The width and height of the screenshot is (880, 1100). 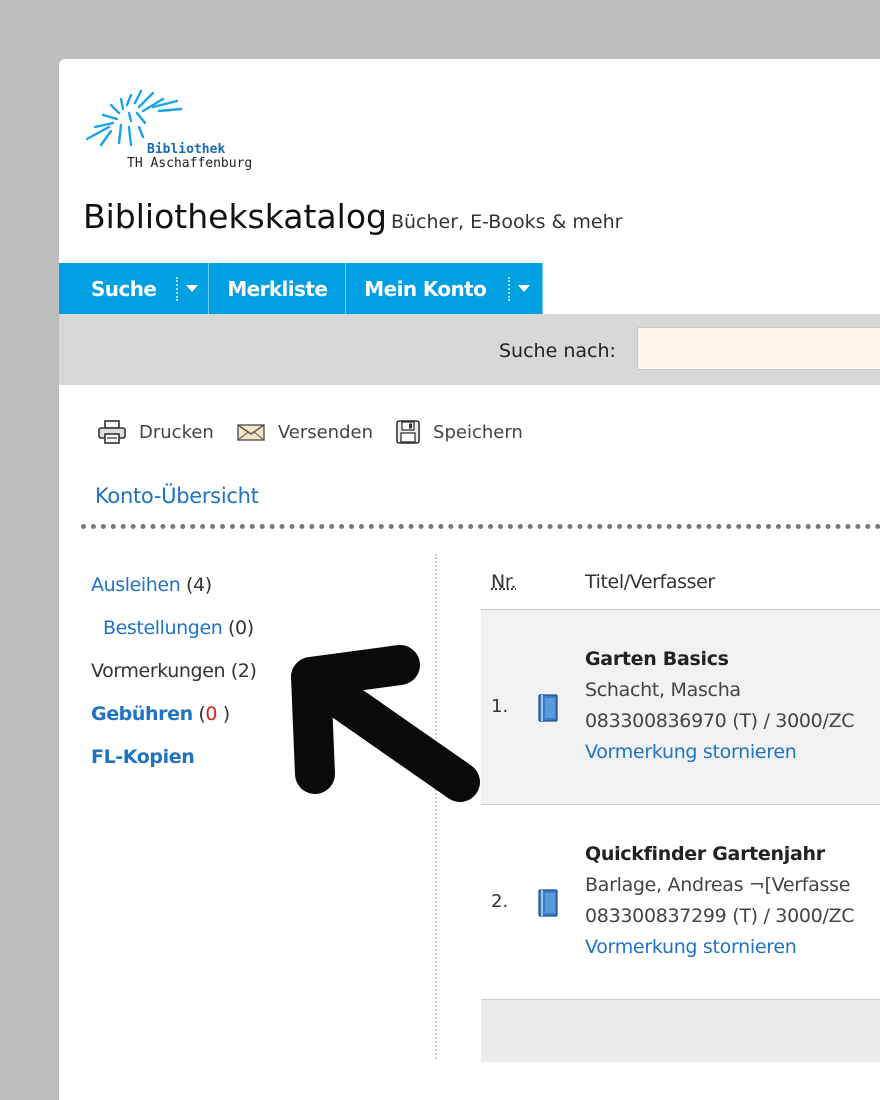 What do you see at coordinates (533, 582) in the screenshot?
I see `column-header-nr: Nr.` at bounding box center [533, 582].